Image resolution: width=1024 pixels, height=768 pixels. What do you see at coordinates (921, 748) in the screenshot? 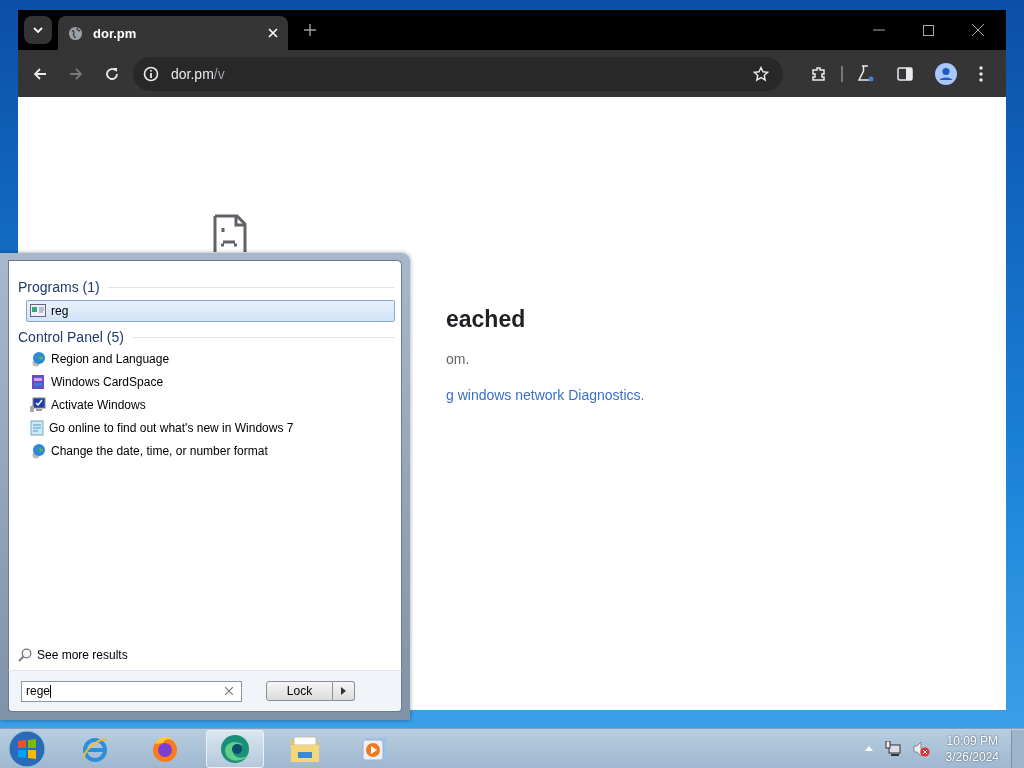
I see `muted-speaker-icon` at bounding box center [921, 748].